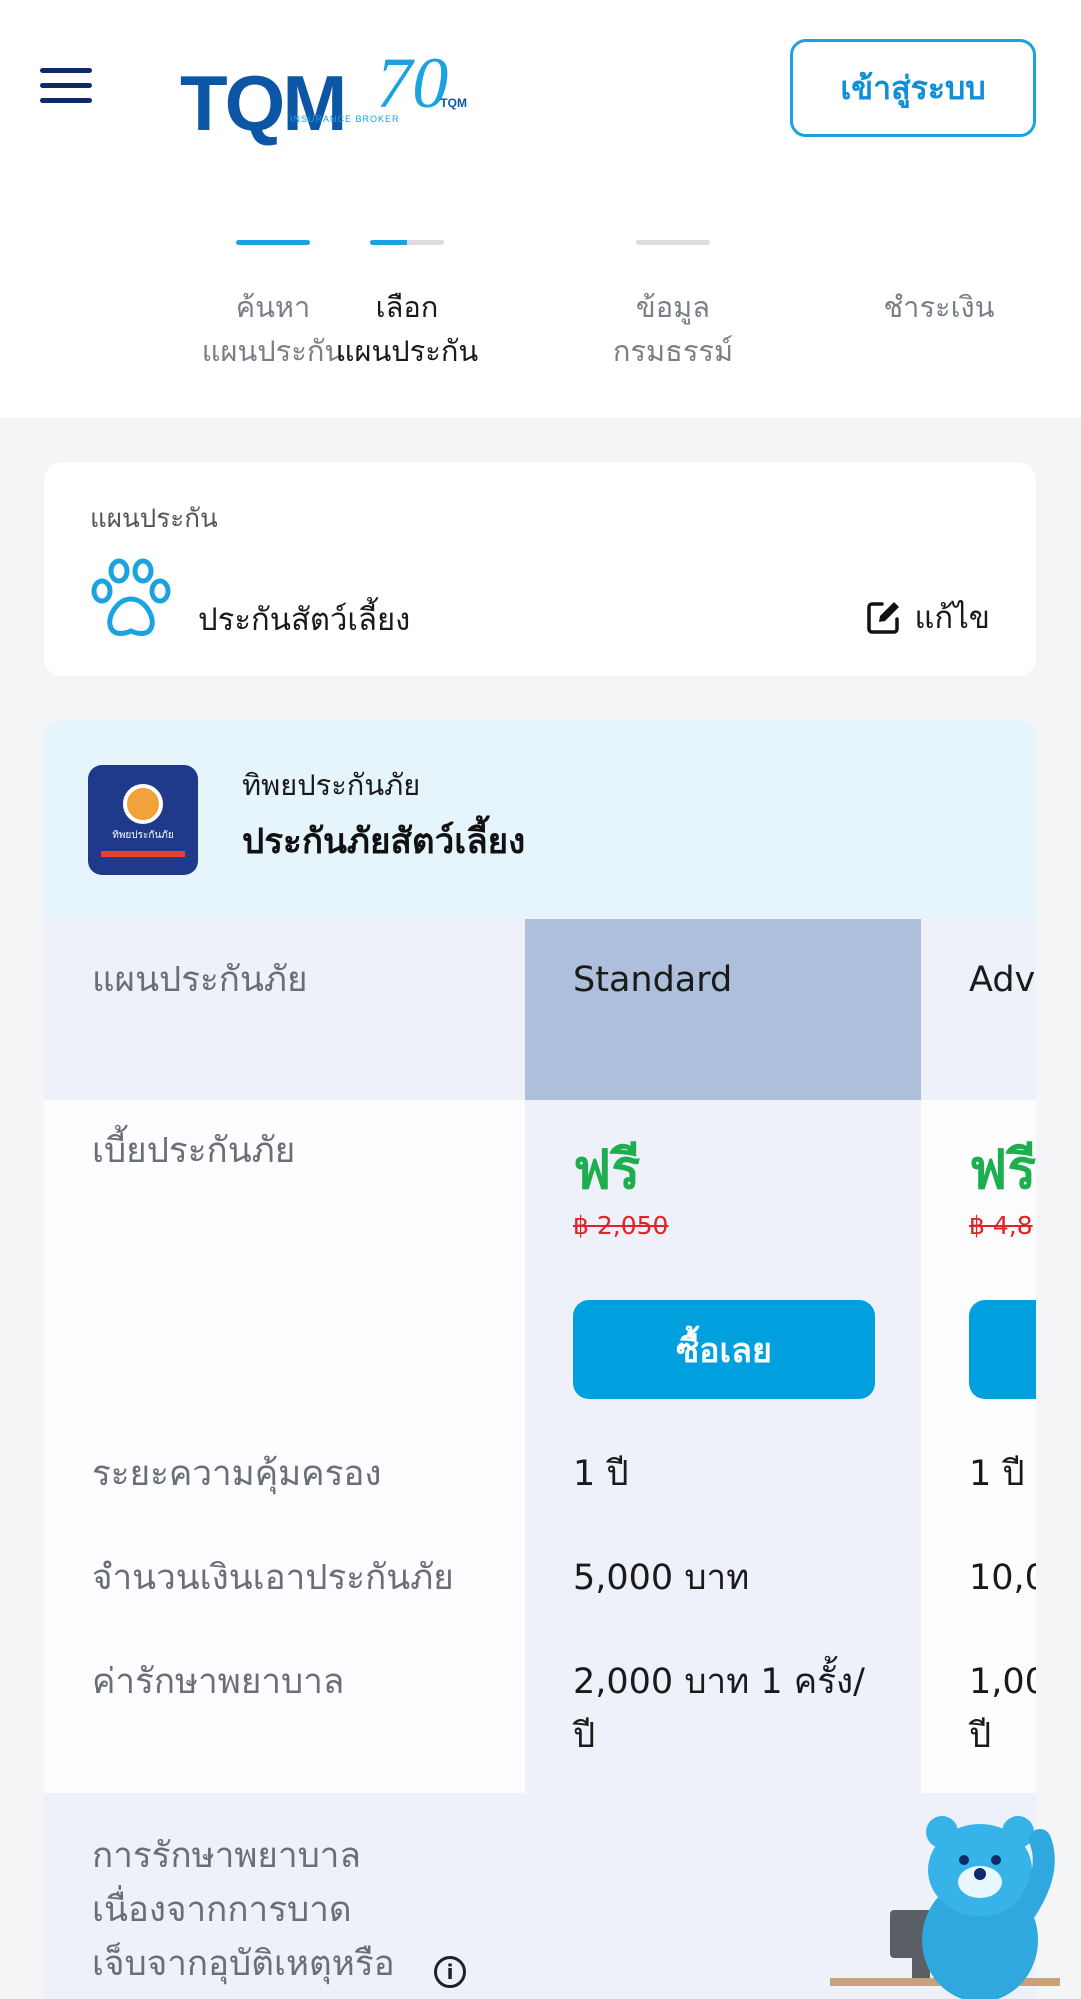  What do you see at coordinates (1002, 980) in the screenshot?
I see `plan-name-advance: Adv` at bounding box center [1002, 980].